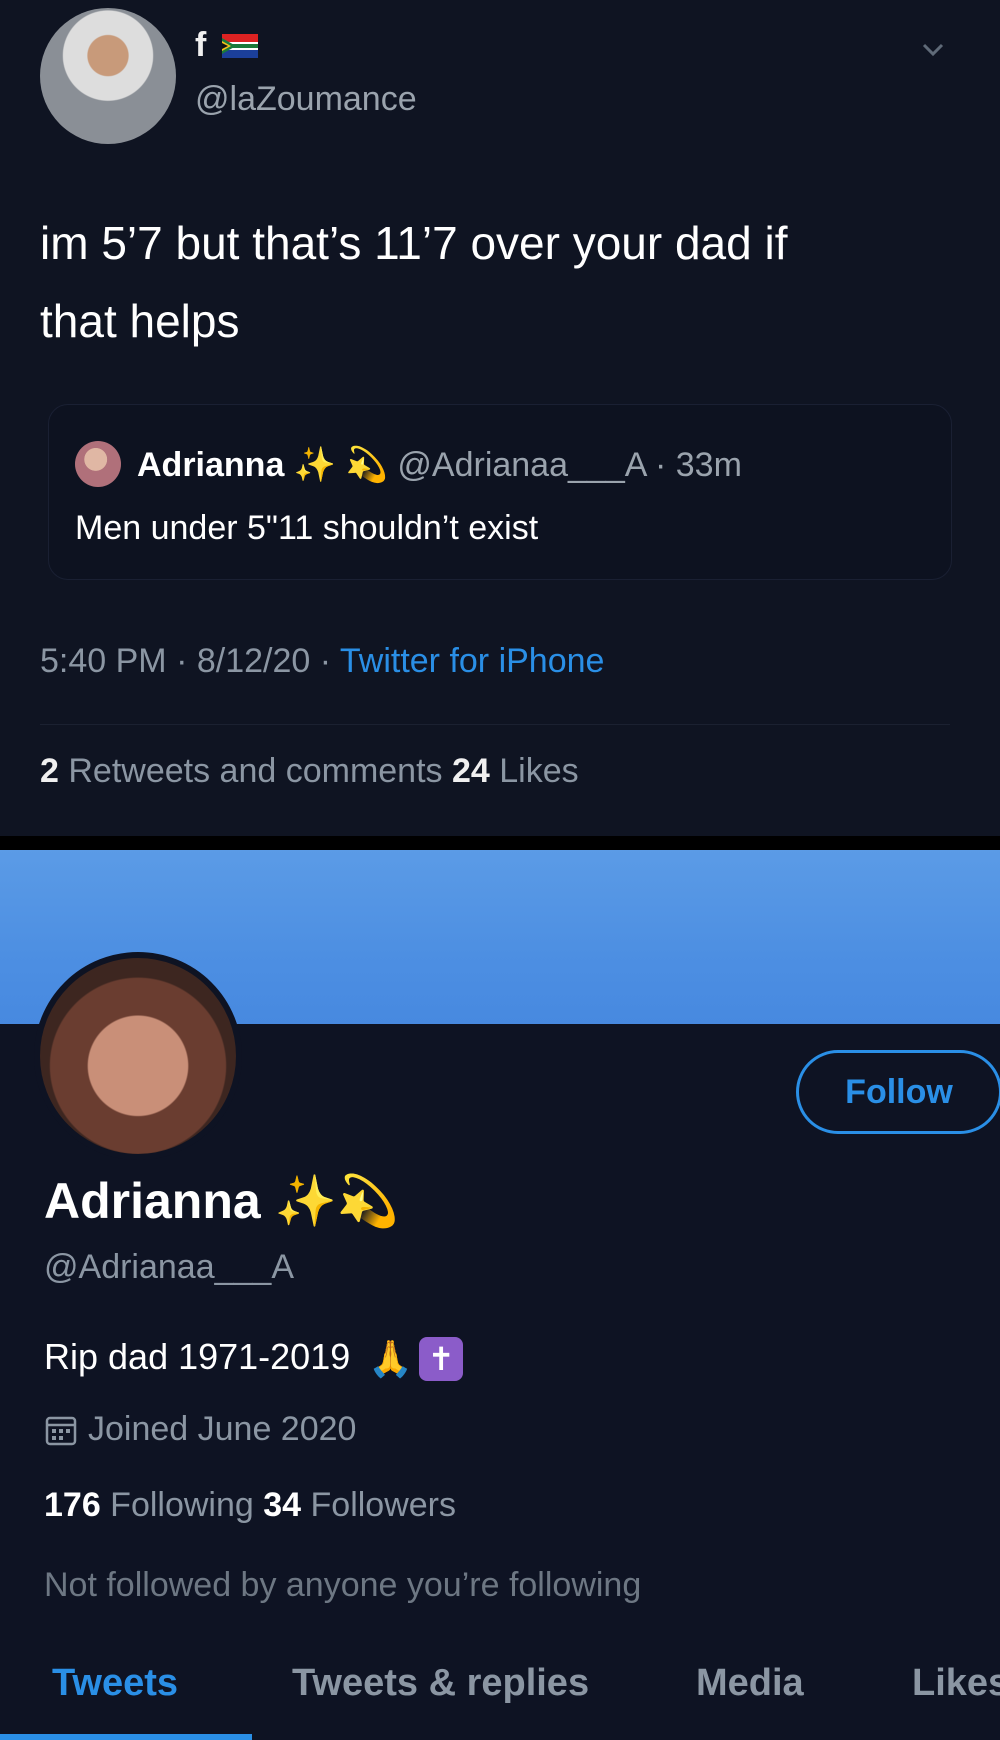 The image size is (1000, 1740). I want to click on calendar-icon, so click(61, 1430).